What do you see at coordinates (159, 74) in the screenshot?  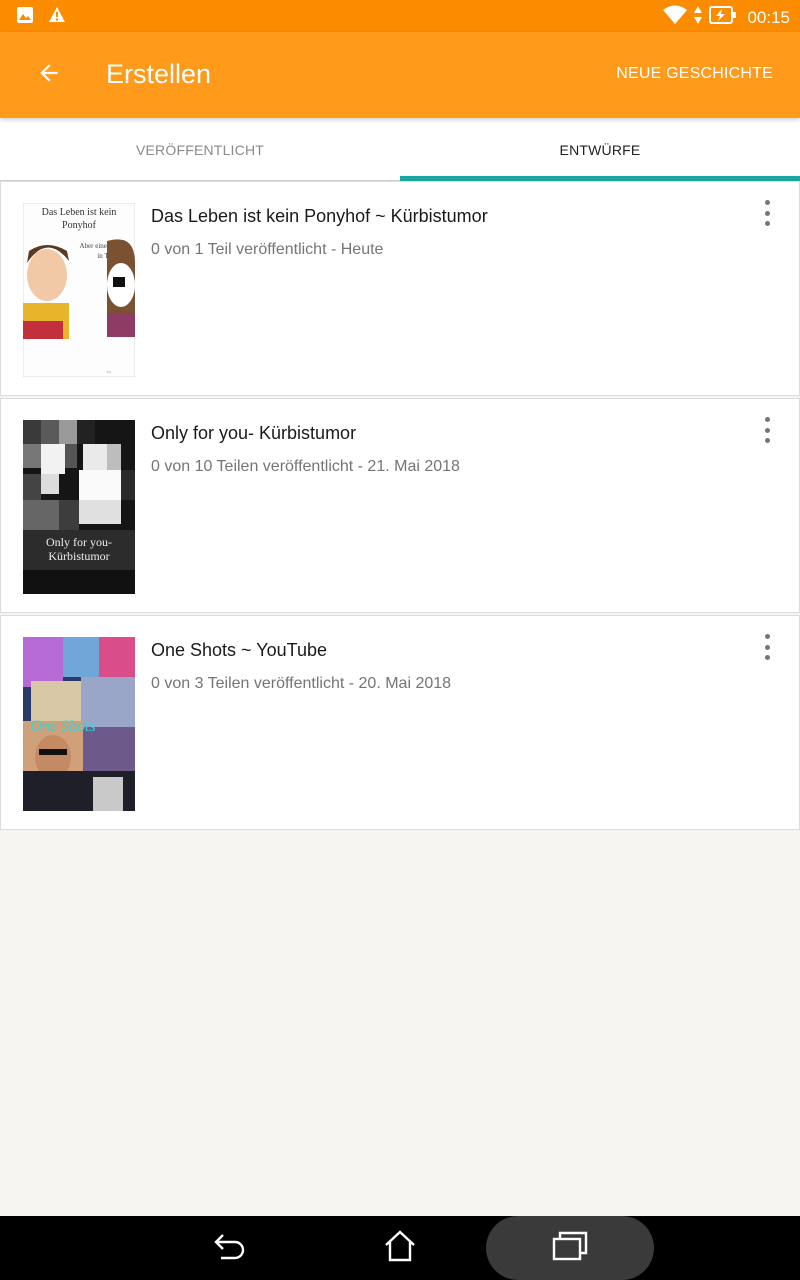 I see `page-title: Erstellen` at bounding box center [159, 74].